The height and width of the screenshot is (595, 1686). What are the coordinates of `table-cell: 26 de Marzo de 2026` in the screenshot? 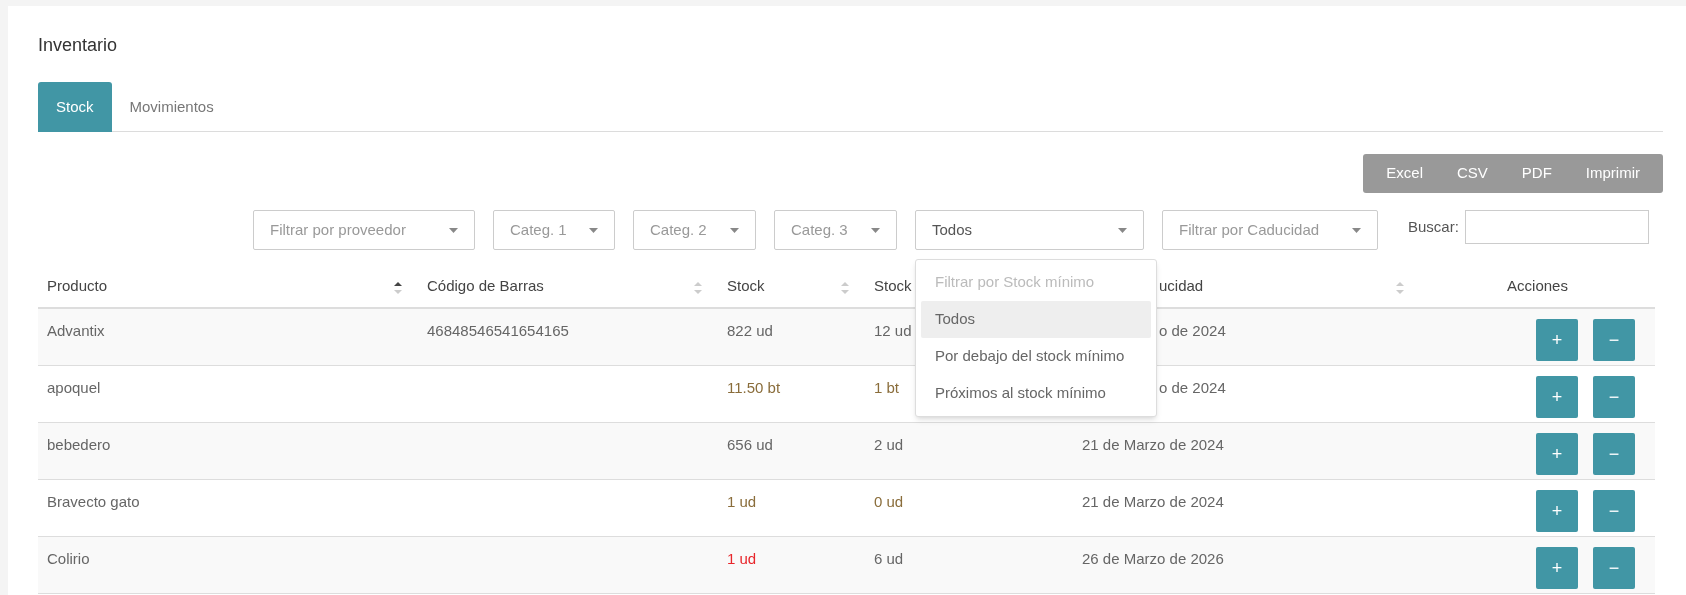 It's located at (1153, 558).